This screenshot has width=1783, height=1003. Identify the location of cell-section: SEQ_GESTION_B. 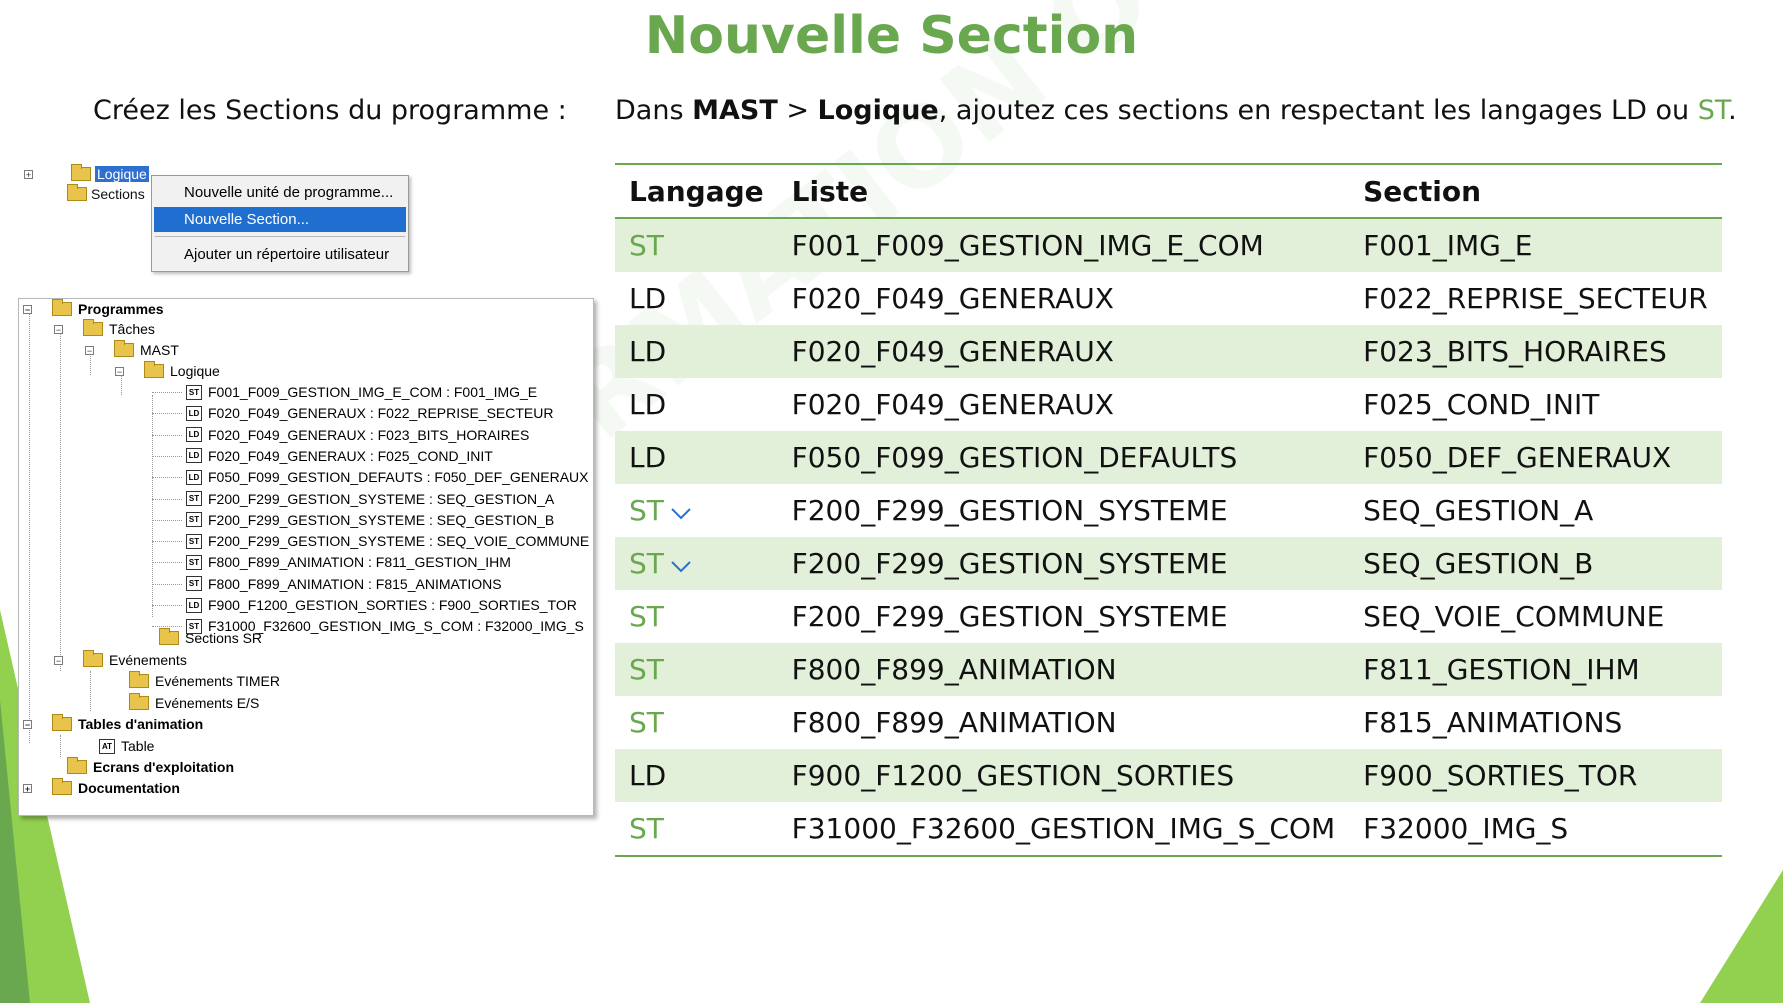
(1535, 563).